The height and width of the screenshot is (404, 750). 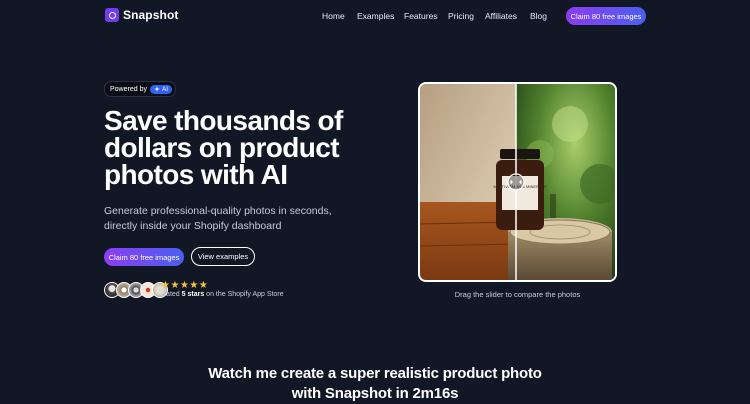 I want to click on ai-label: AI, so click(x=165, y=89).